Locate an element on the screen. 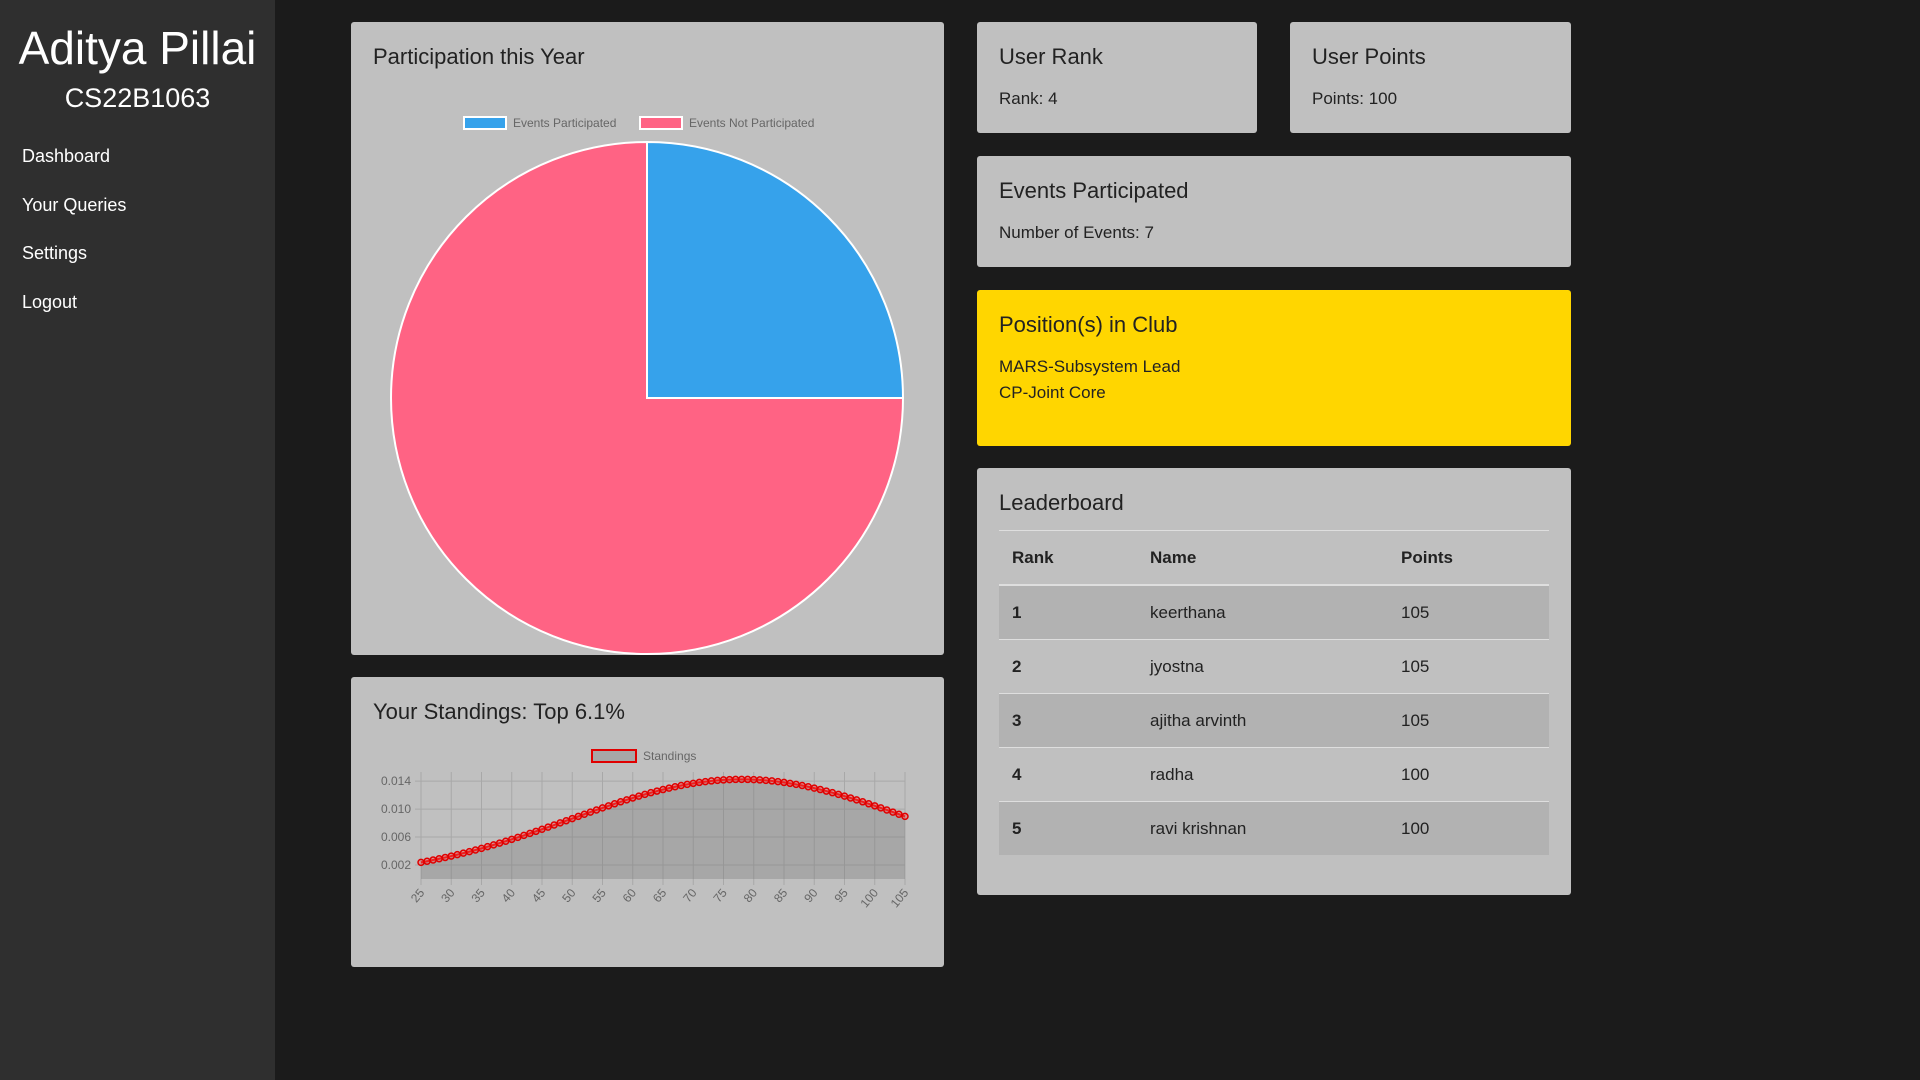 This screenshot has width=1920, height=1080. line-legend-label: Standings is located at coordinates (669, 756).